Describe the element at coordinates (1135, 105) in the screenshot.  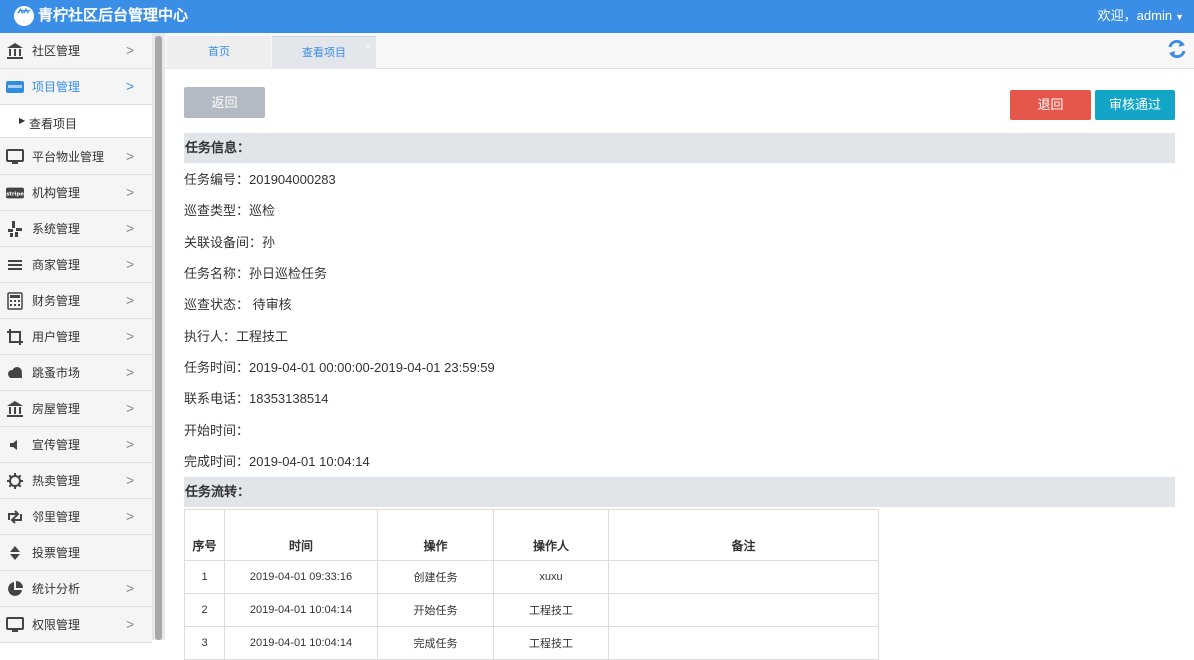
I see `approve-button: 审核通过` at that location.